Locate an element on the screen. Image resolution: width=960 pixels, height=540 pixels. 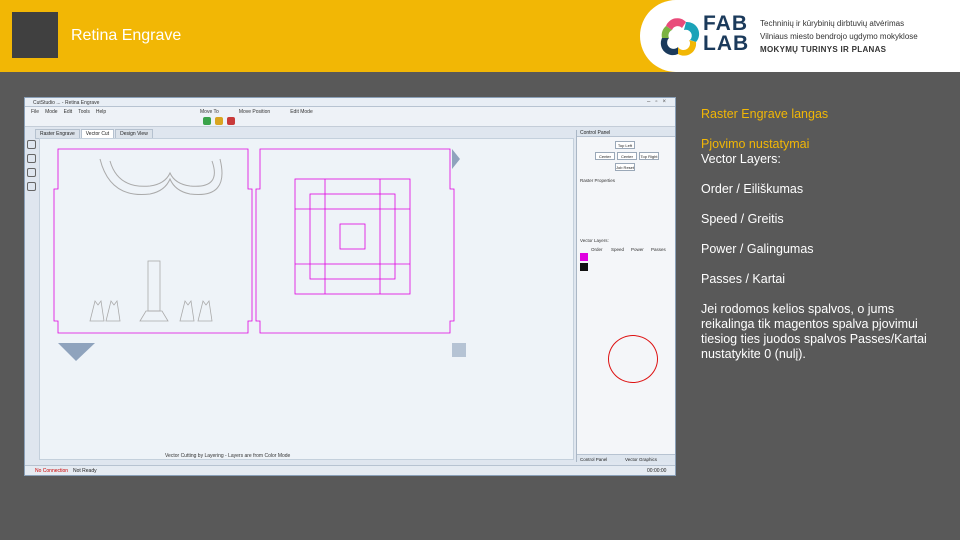
window-titlebar: CutStudio ... - Retina Engrave –▫× is located at coordinates (350, 102).